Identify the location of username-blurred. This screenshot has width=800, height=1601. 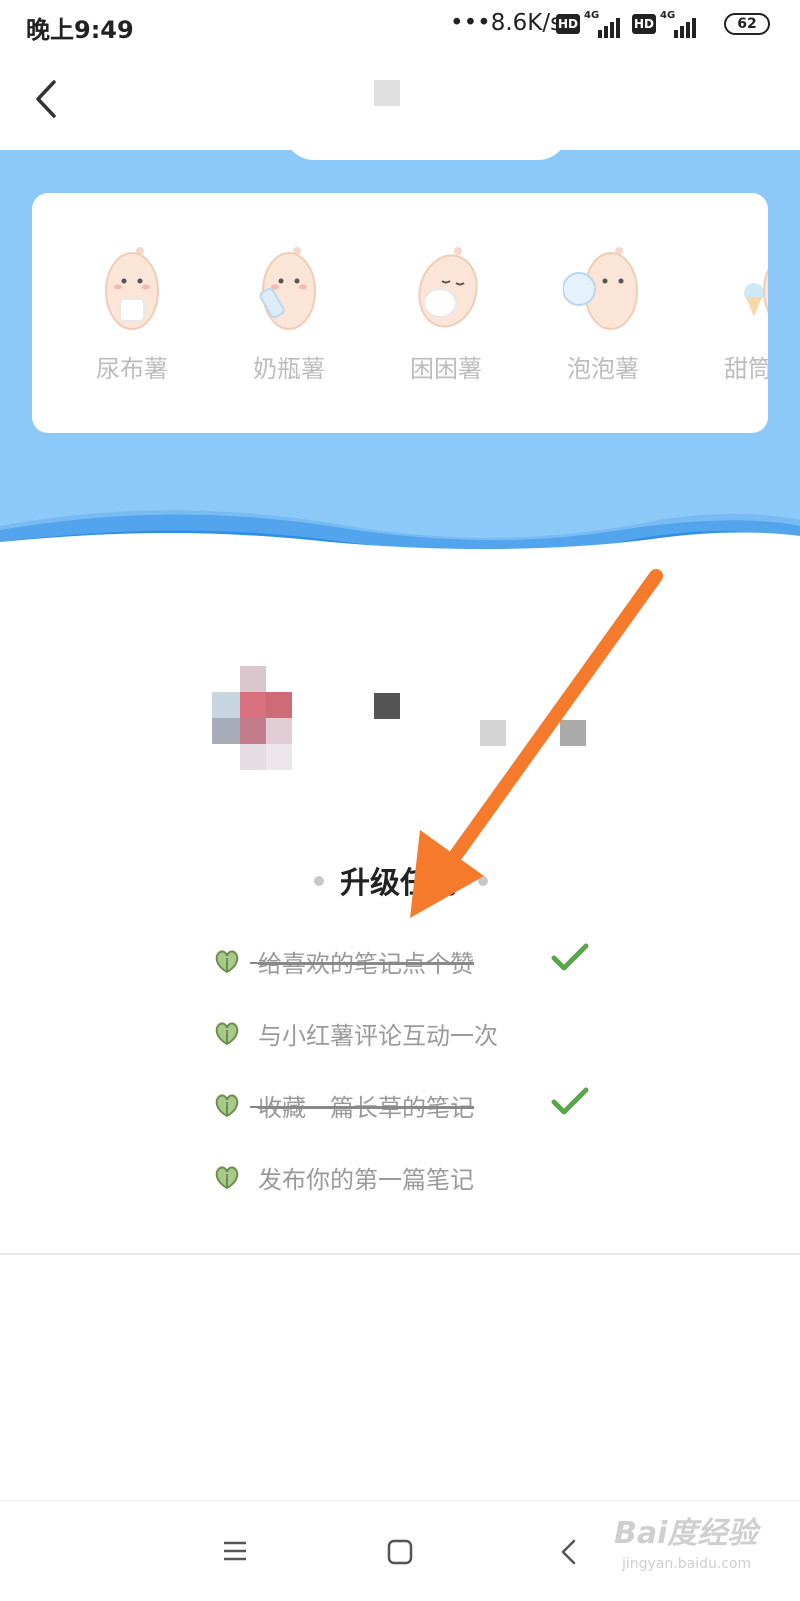
(387, 706).